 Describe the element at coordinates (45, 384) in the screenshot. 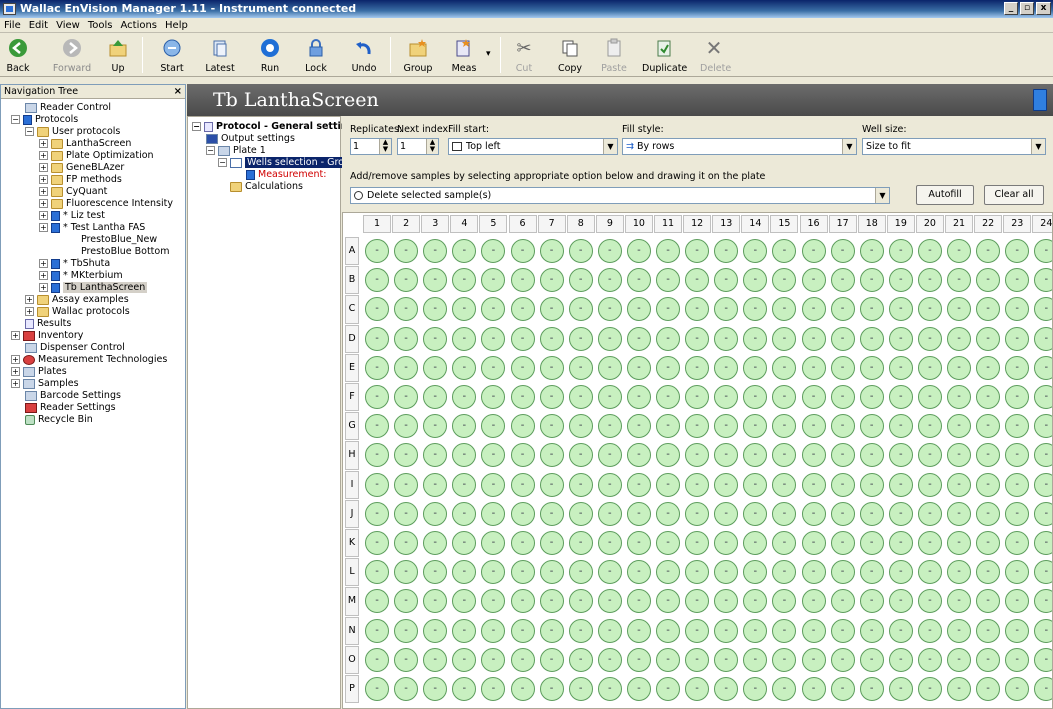

I see `tree-item-samples: + Samples` at that location.